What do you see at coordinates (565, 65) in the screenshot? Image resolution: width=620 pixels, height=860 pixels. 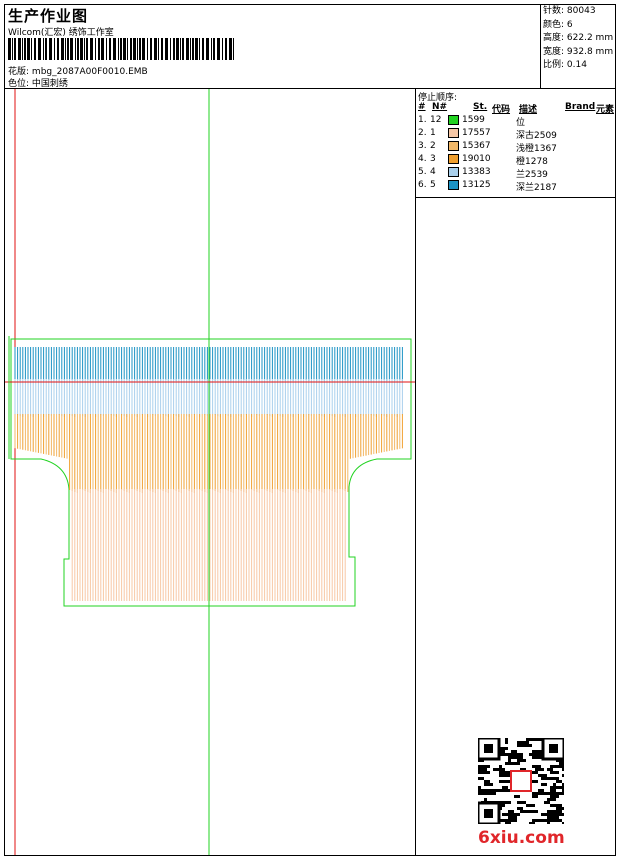 I see `spec-scale: 比例: 0.14` at bounding box center [565, 65].